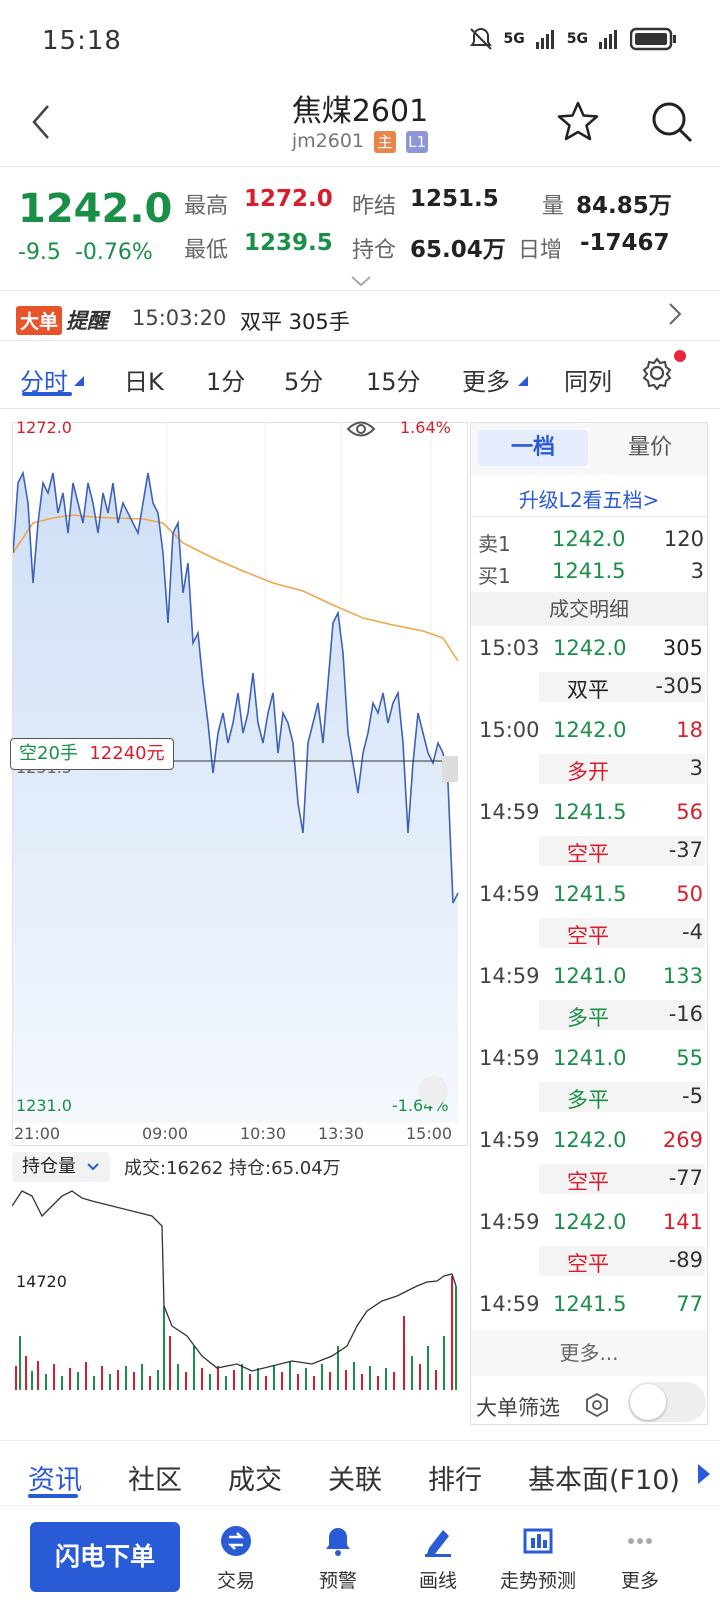  Describe the element at coordinates (393, 379) in the screenshot. I see `tab-15min: 15分` at that location.